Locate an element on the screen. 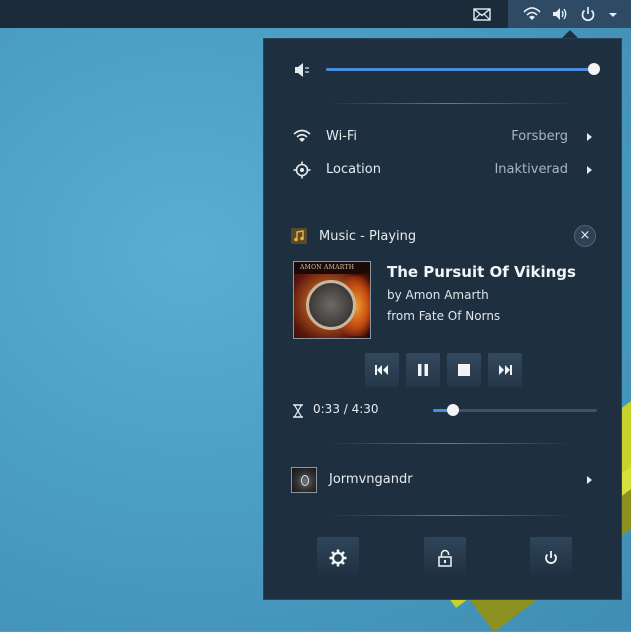 This screenshot has width=631, height=632. location-menu-item: Location Inaktiverad is located at coordinates (442, 170).